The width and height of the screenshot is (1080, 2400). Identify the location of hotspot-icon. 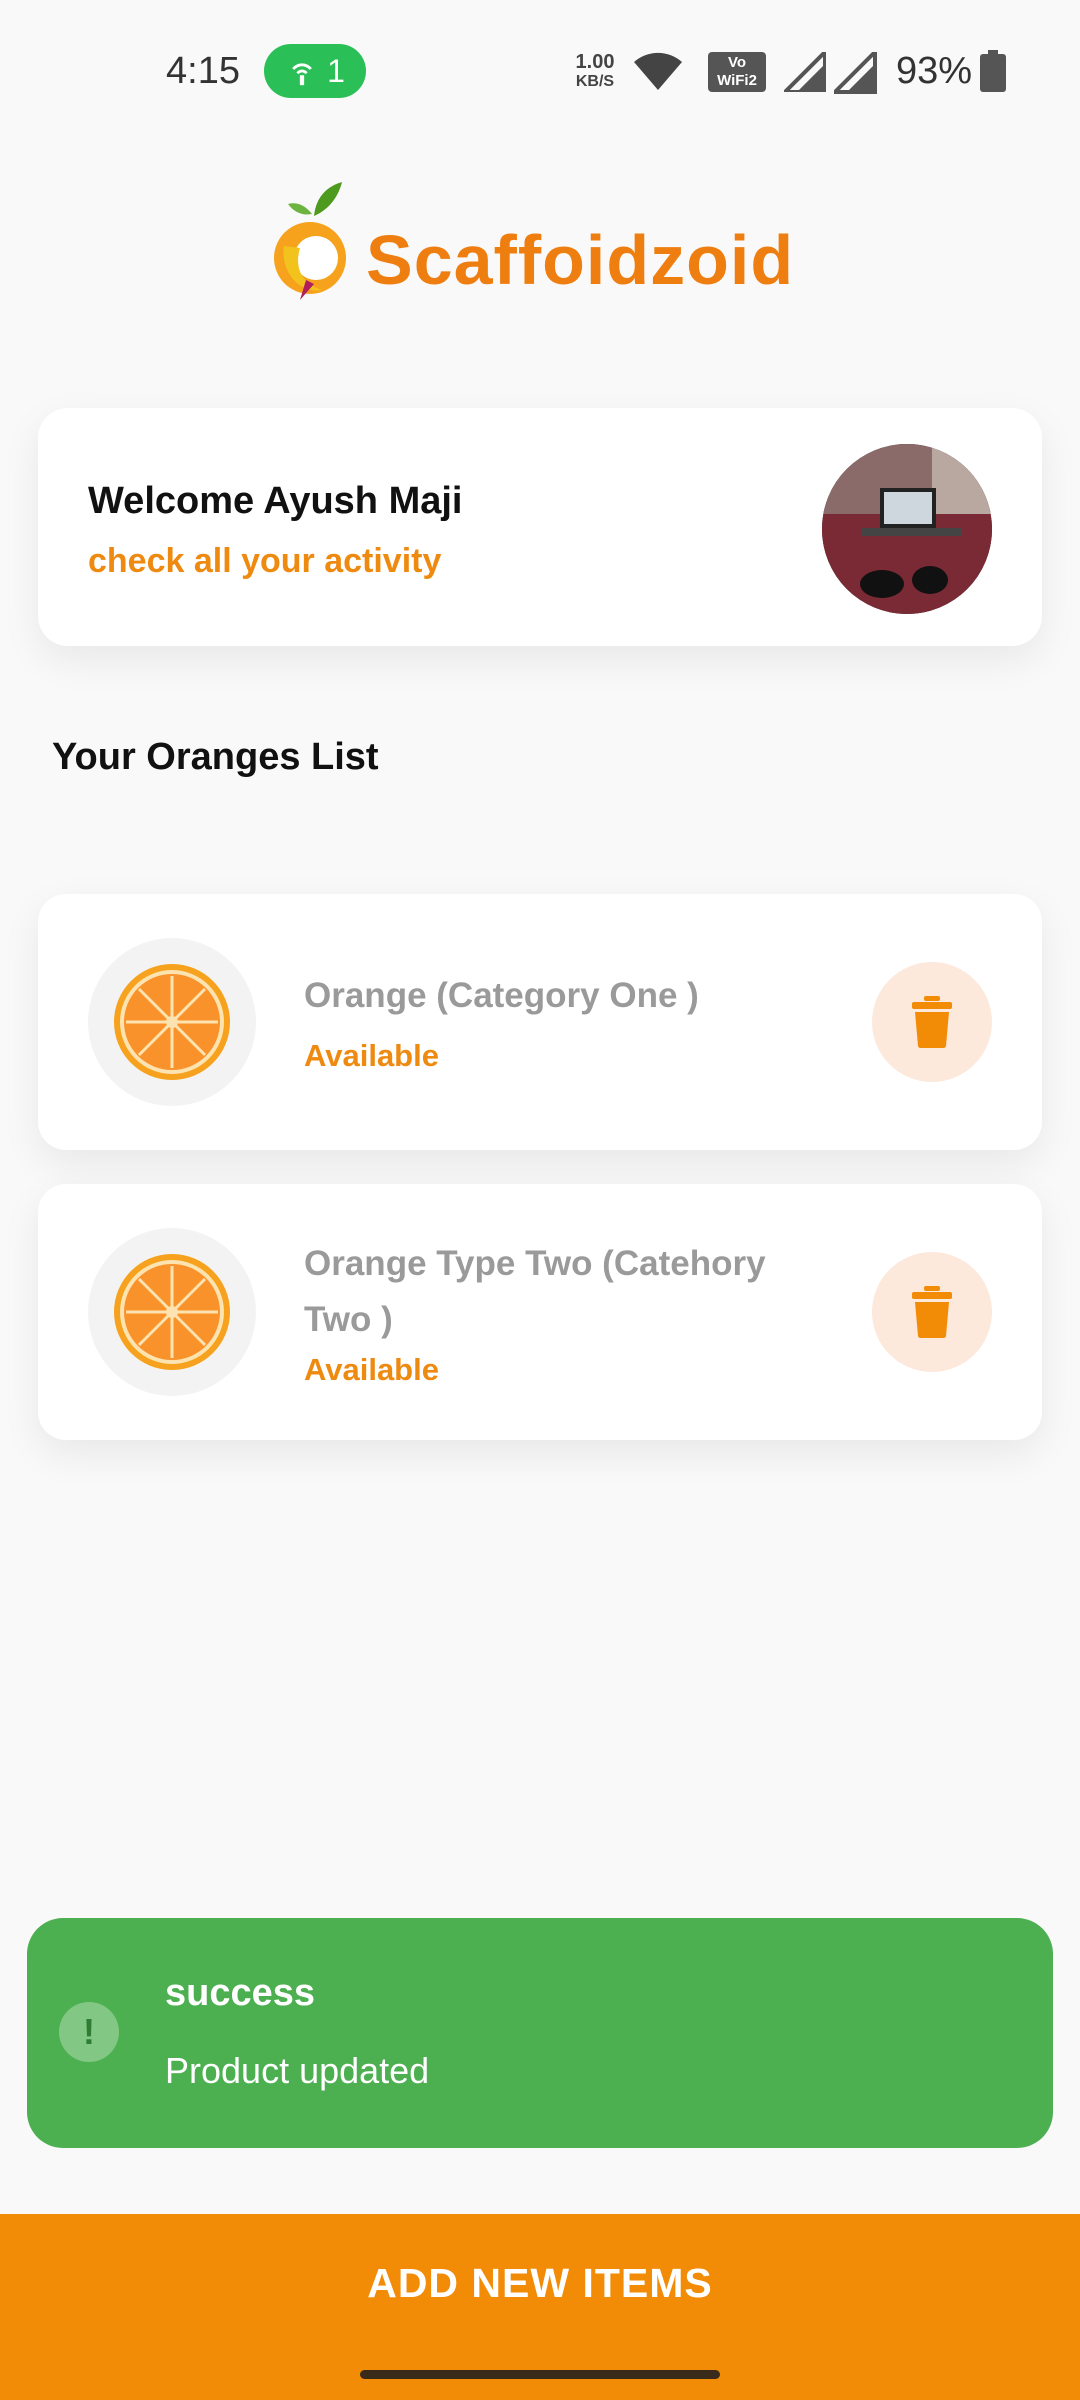
(302, 74).